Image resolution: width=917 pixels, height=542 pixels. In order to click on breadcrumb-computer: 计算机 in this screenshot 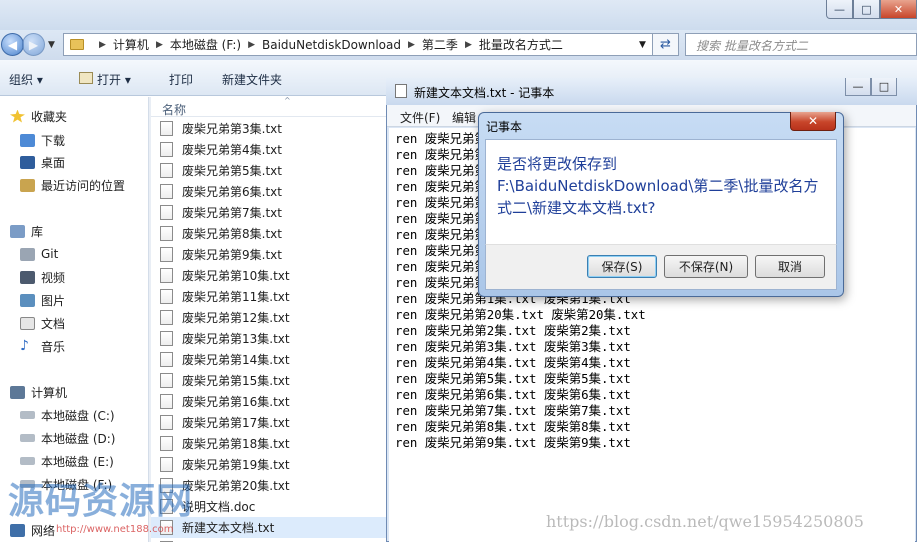, I will do `click(131, 44)`.